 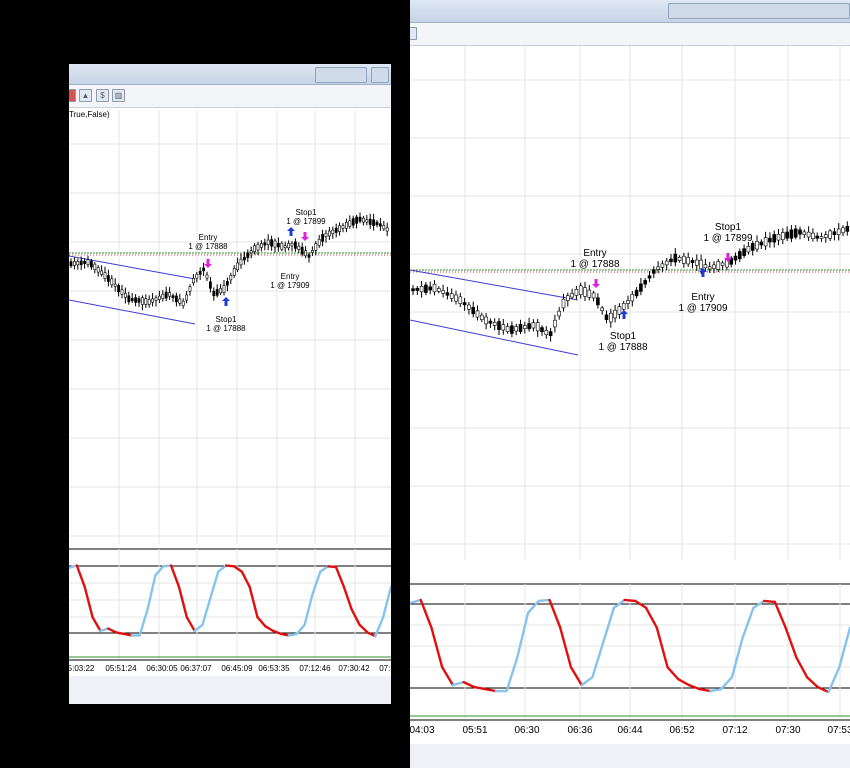 I want to click on scrollbar-area, so click(x=230, y=690).